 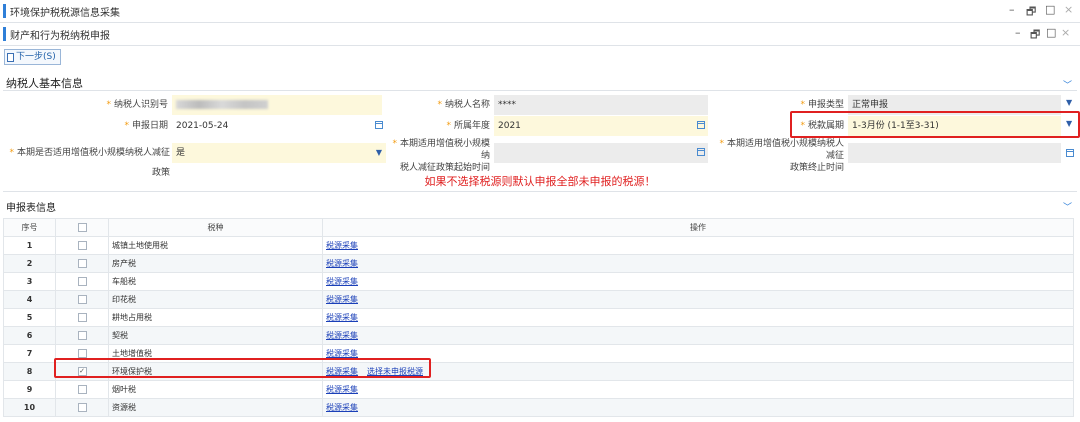 I want to click on inner-window-title: 财产和行为税纳税申报, so click(x=60, y=36).